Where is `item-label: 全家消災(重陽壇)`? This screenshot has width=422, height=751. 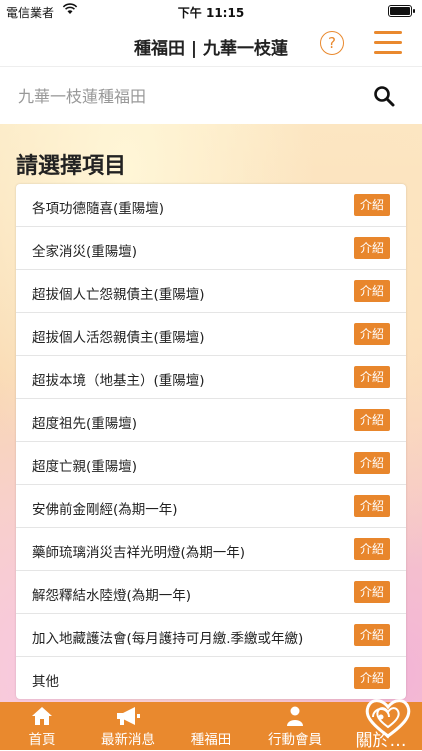
item-label: 全家消災(重陽壇) is located at coordinates (85, 252).